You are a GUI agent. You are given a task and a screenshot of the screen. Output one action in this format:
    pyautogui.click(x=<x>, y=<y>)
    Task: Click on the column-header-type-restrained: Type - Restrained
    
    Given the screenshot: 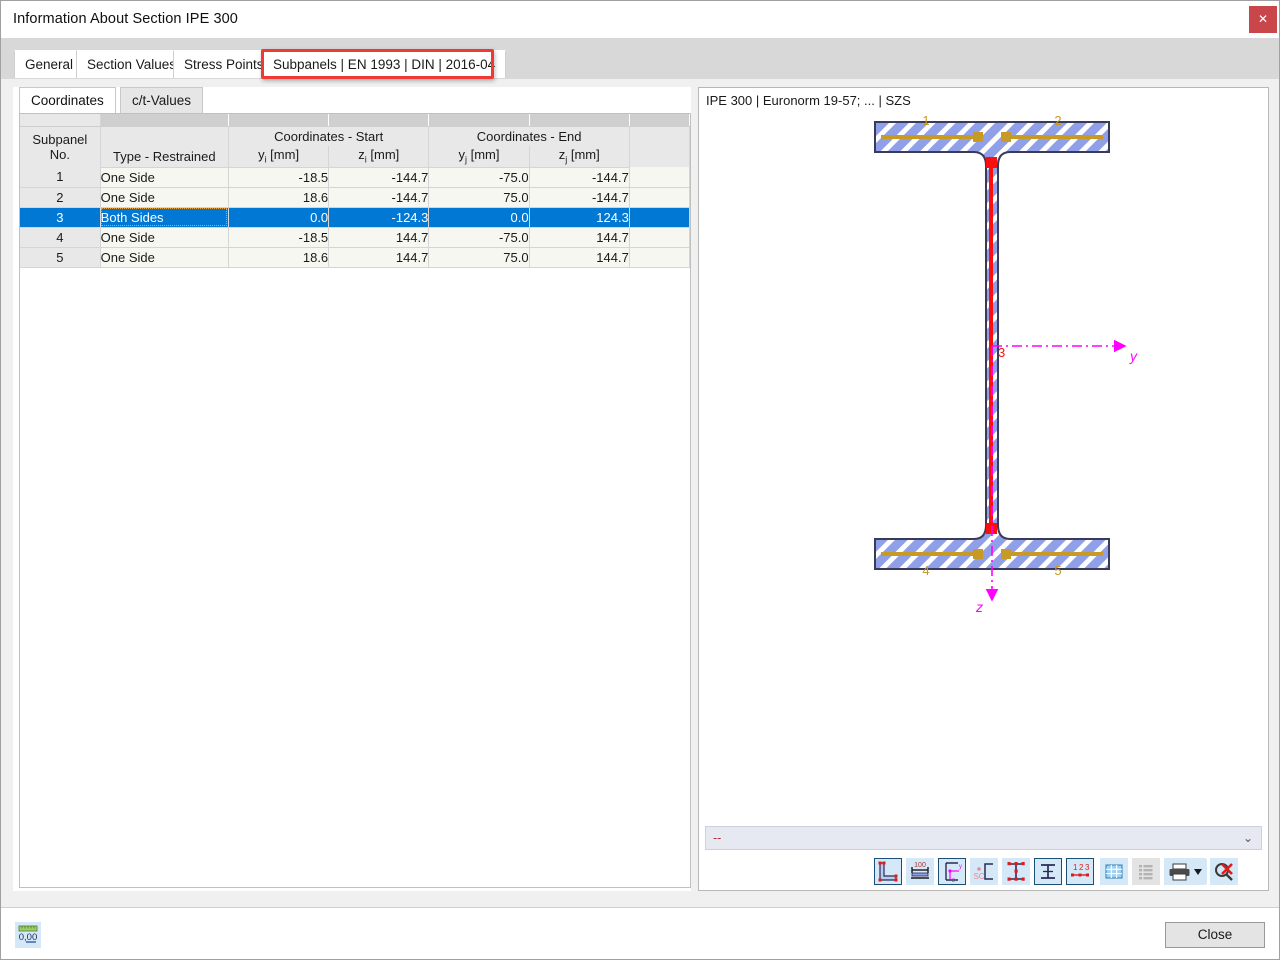 What is the action you would take?
    pyautogui.click(x=164, y=157)
    